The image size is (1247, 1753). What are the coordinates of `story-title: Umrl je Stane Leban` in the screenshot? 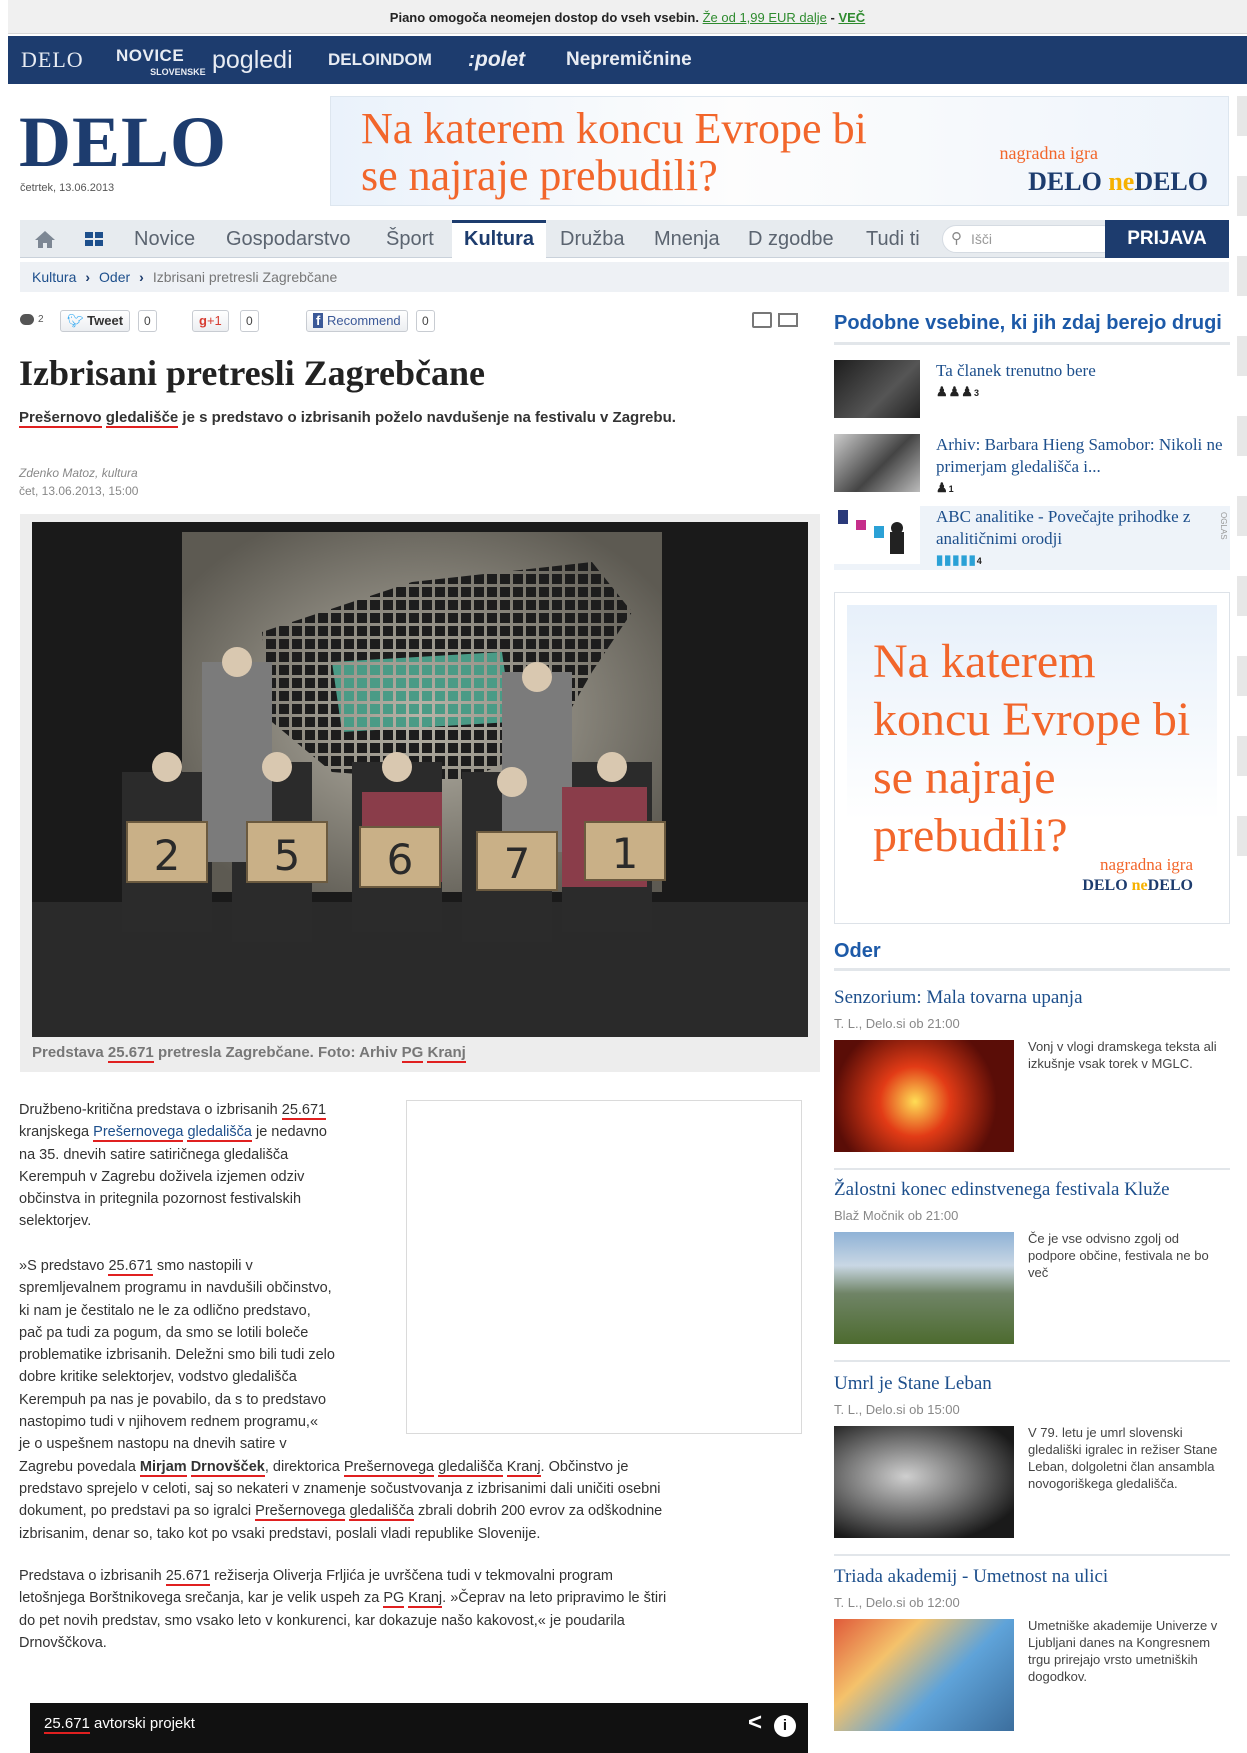 It's located at (1032, 1384).